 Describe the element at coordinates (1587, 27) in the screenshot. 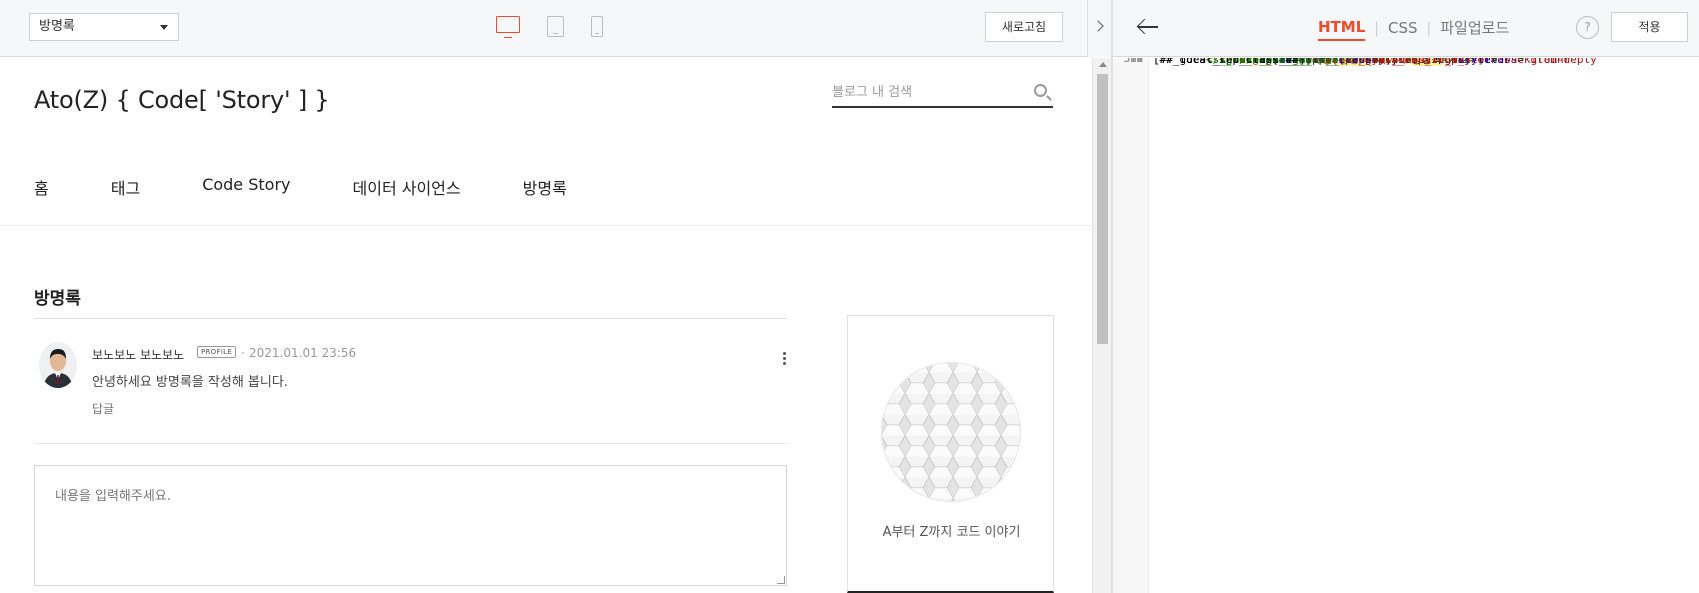

I see `help-icon: ?` at that location.